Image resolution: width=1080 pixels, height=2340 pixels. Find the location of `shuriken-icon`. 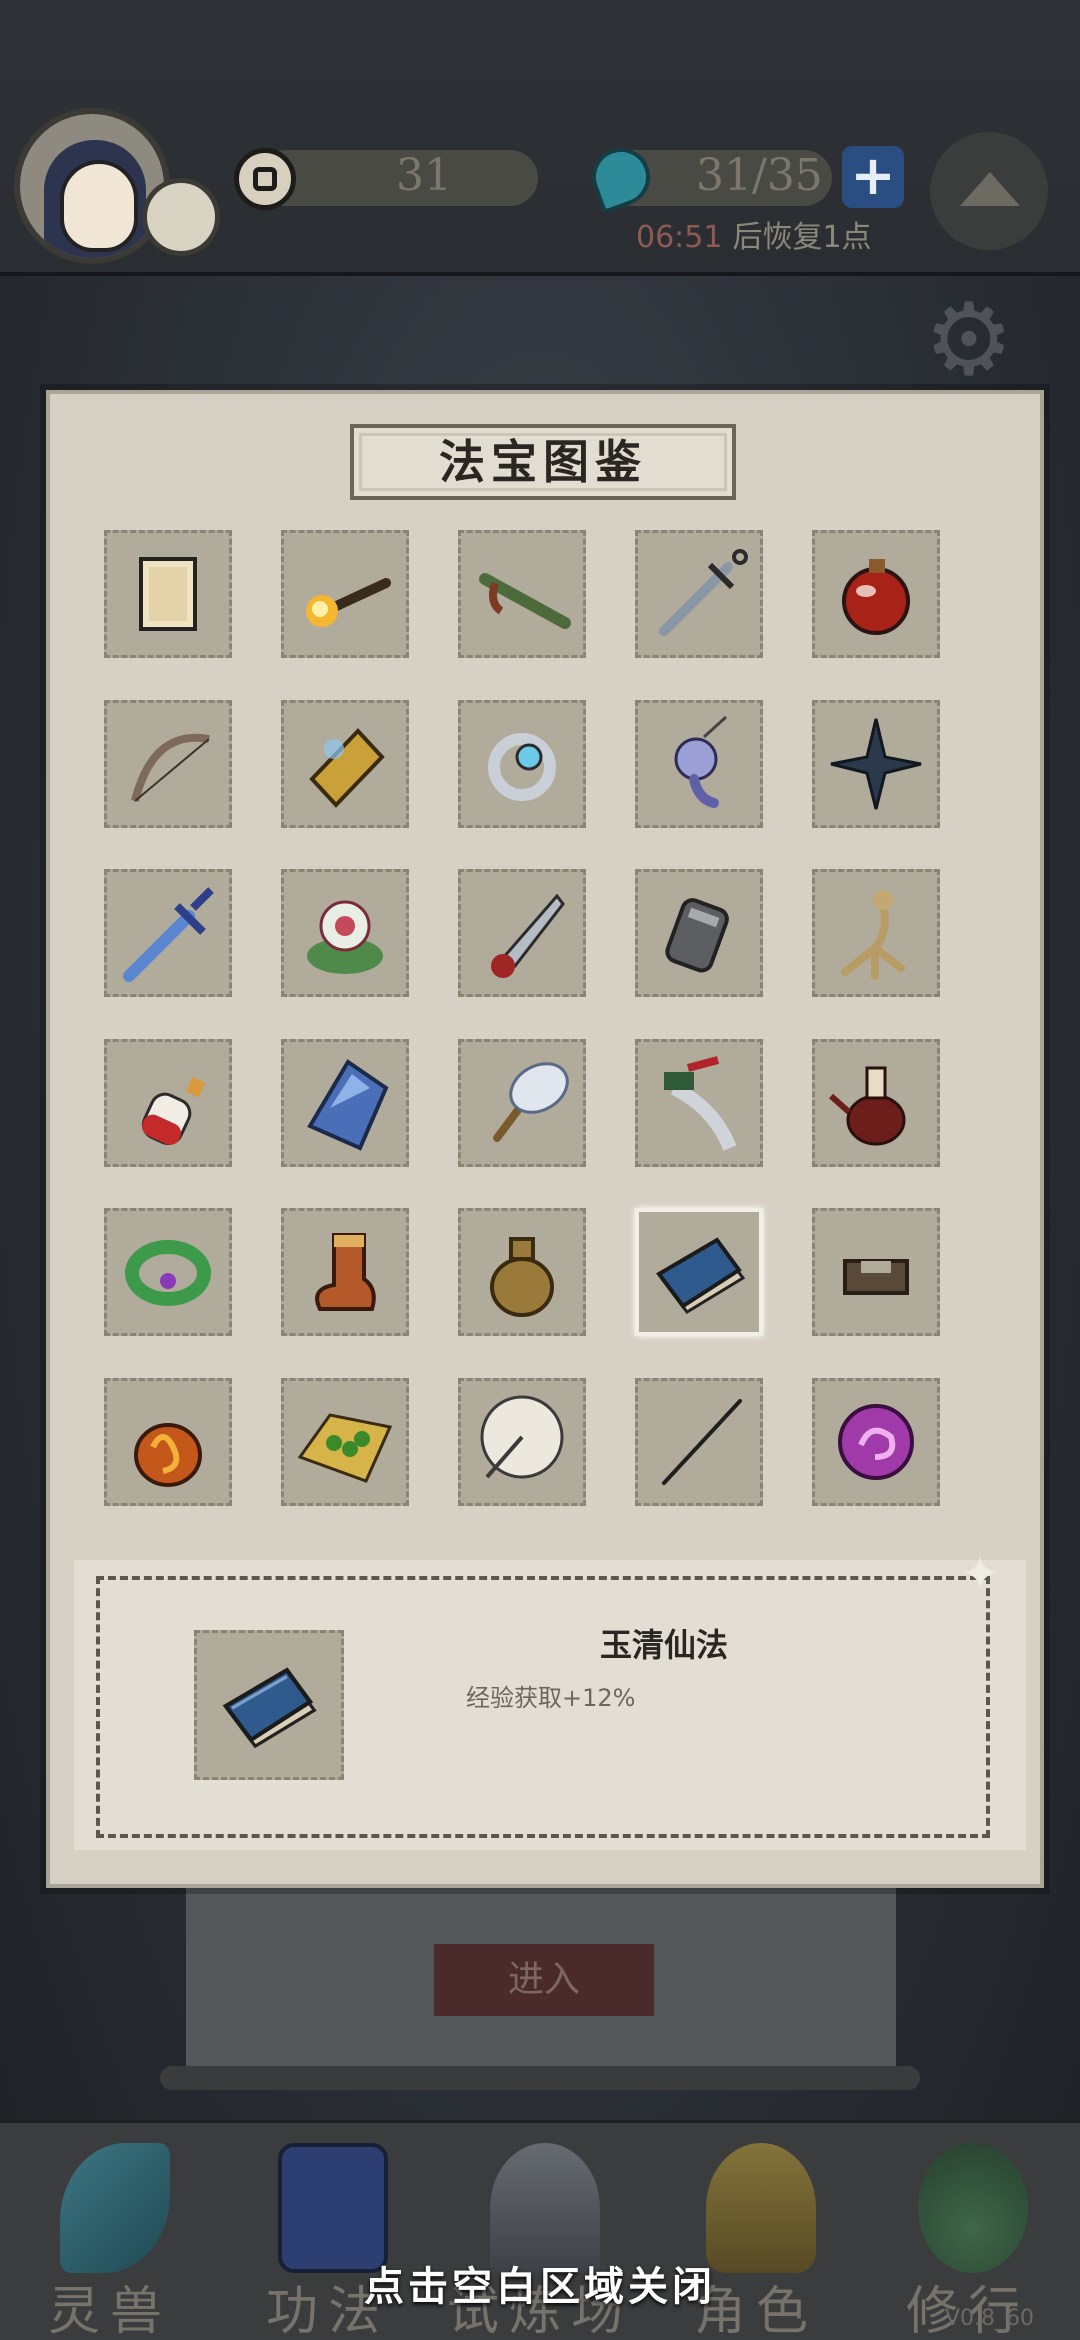

shuriken-icon is located at coordinates (876, 763).